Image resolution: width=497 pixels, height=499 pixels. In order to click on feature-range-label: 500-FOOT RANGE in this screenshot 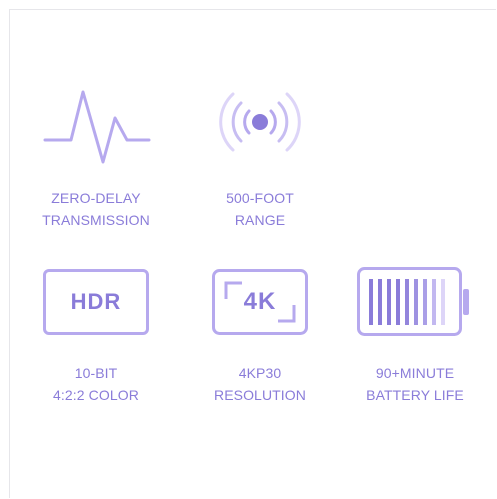, I will do `click(260, 209)`.